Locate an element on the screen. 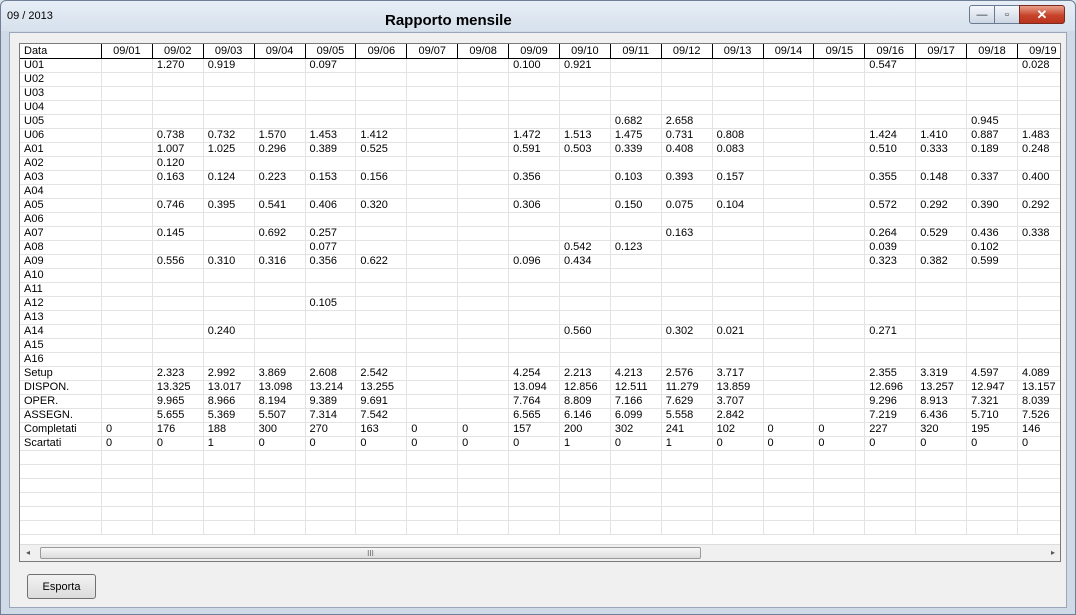  column-header-day: 09/18 is located at coordinates (992, 51).